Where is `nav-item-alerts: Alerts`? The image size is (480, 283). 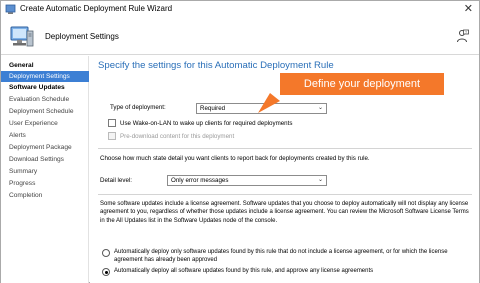
nav-item-alerts: Alerts is located at coordinates (45, 135).